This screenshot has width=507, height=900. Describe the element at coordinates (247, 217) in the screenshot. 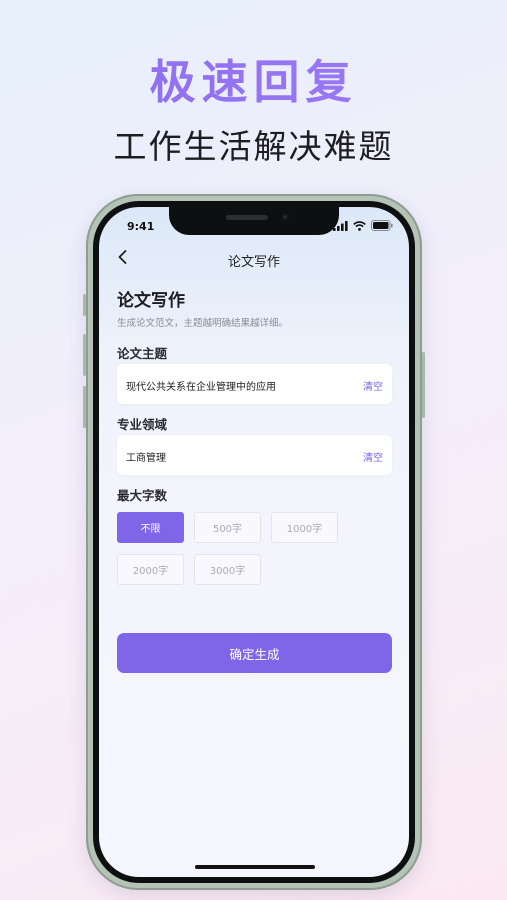

I see `speaker-grille` at that location.